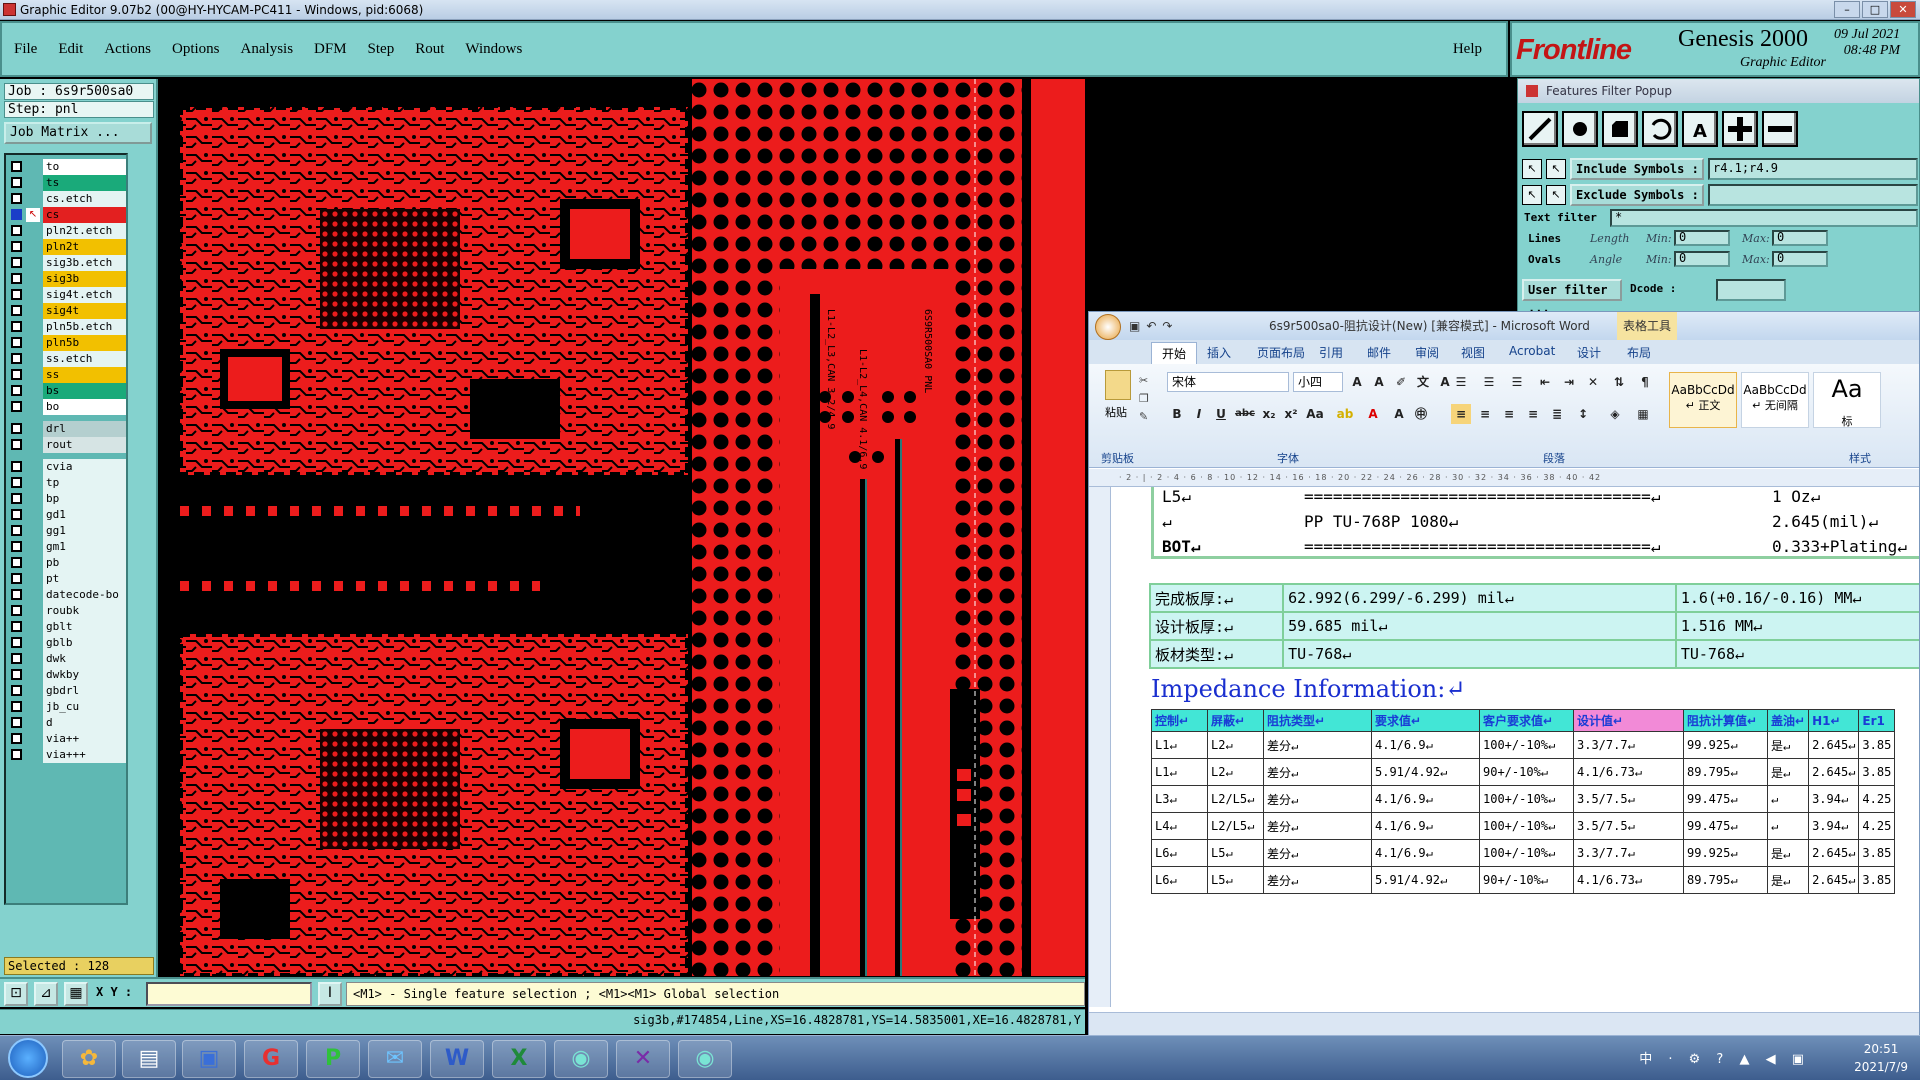 The width and height of the screenshot is (1920, 1080). I want to click on layer-row-sig4t-etch: sig4t.etch, so click(67, 295).